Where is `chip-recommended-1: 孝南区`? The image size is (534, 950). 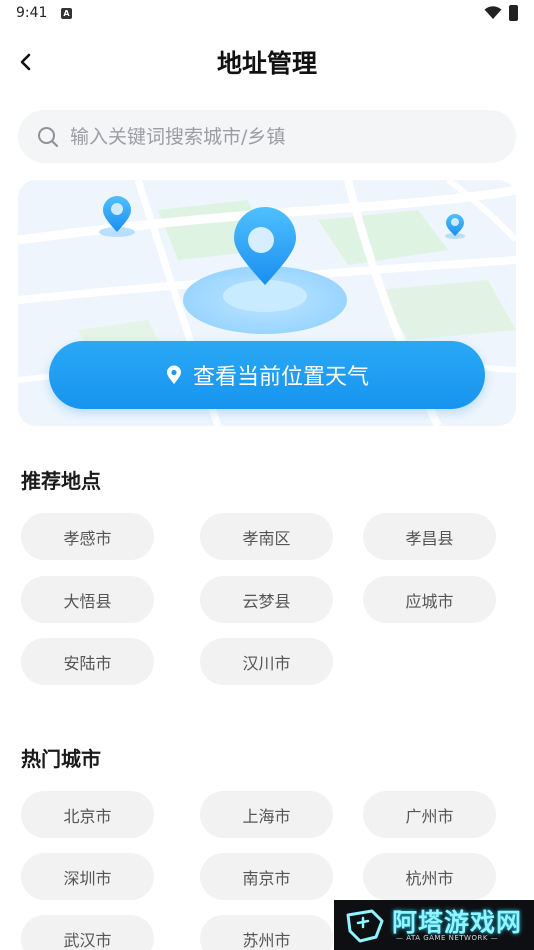
chip-recommended-1: 孝南区 is located at coordinates (266, 536).